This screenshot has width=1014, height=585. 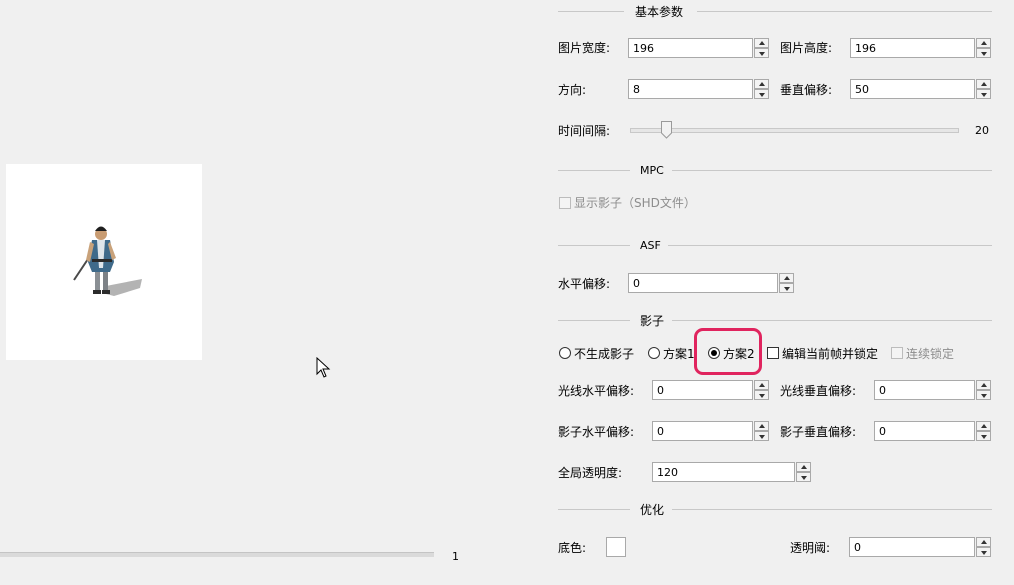 What do you see at coordinates (924, 390) in the screenshot?
I see `light-v-offset-input` at bounding box center [924, 390].